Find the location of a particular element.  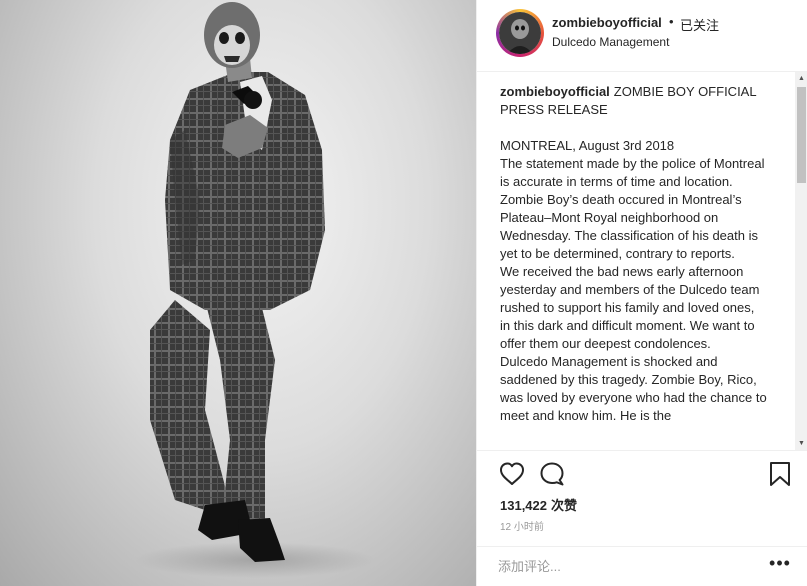

post-timestamp: 12 小时前 is located at coordinates (522, 525).